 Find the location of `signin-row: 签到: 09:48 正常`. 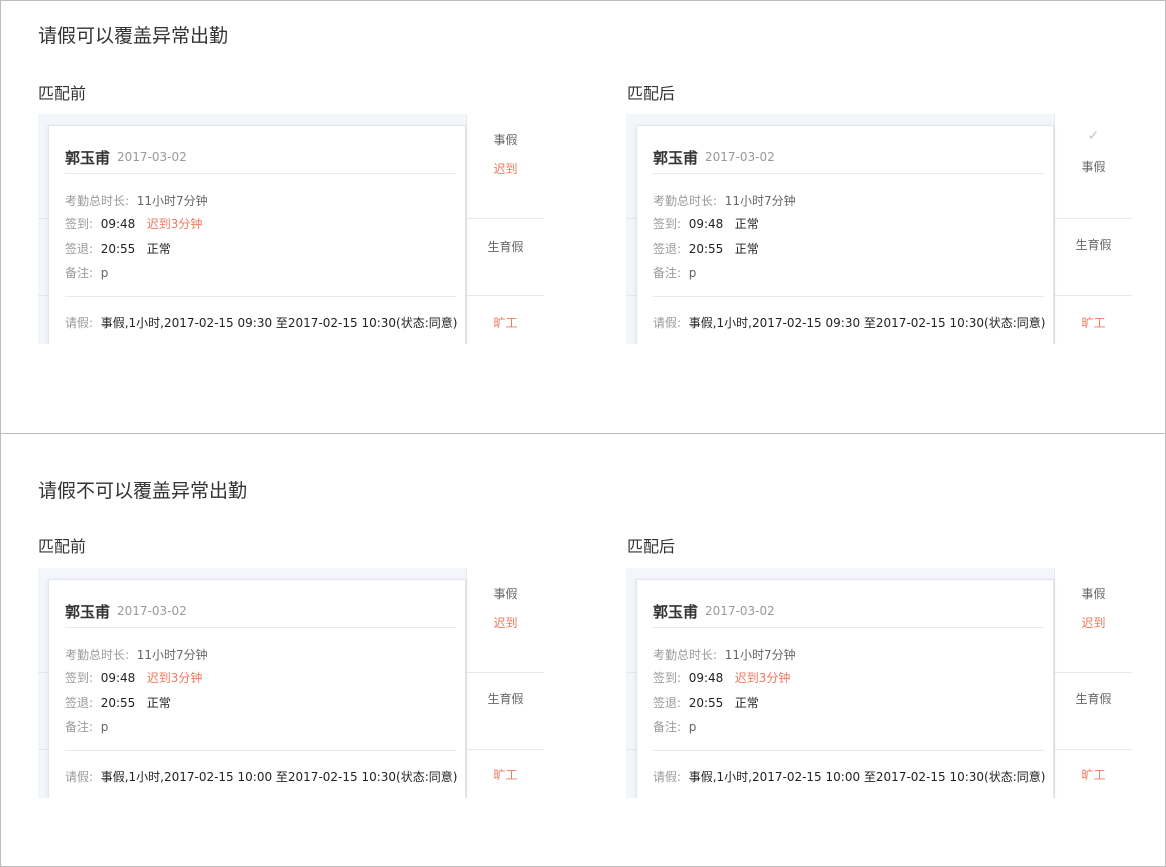

signin-row: 签到: 09:48 正常 is located at coordinates (706, 224).